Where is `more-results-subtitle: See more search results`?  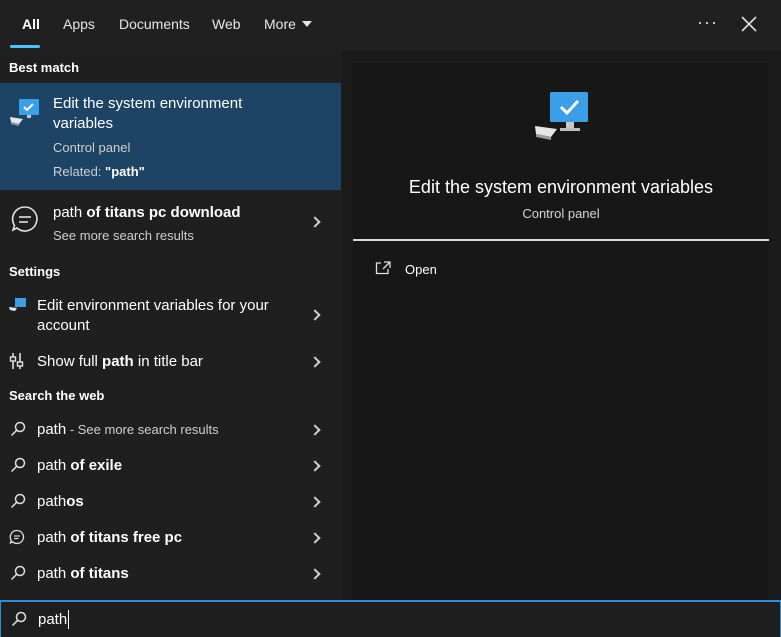 more-results-subtitle: See more search results is located at coordinates (123, 235).